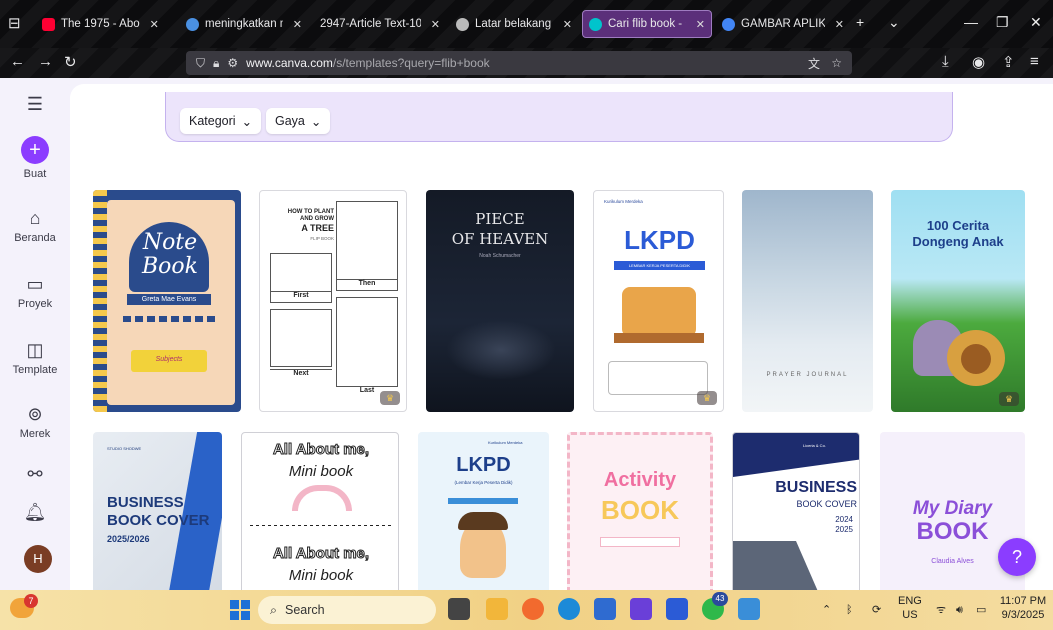 The width and height of the screenshot is (1053, 630). What do you see at coordinates (910, 601) in the screenshot?
I see `language-label: ENG` at bounding box center [910, 601].